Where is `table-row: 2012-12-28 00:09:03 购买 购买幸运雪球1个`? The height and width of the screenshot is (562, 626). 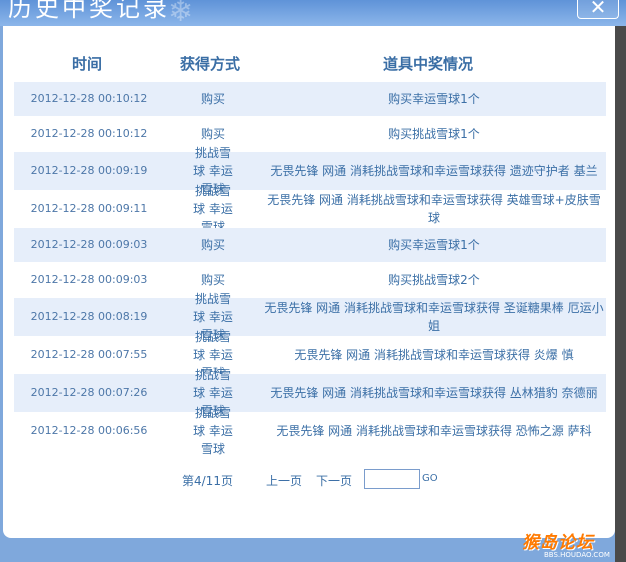
table-row: 2012-12-28 00:09:03 购买 购买幸运雪球1个 is located at coordinates (310, 245).